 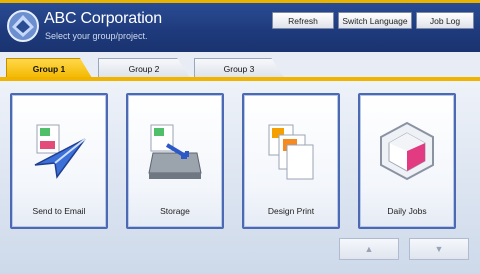 I want to click on tile-send-to-email: Send to Email, so click(x=59, y=161).